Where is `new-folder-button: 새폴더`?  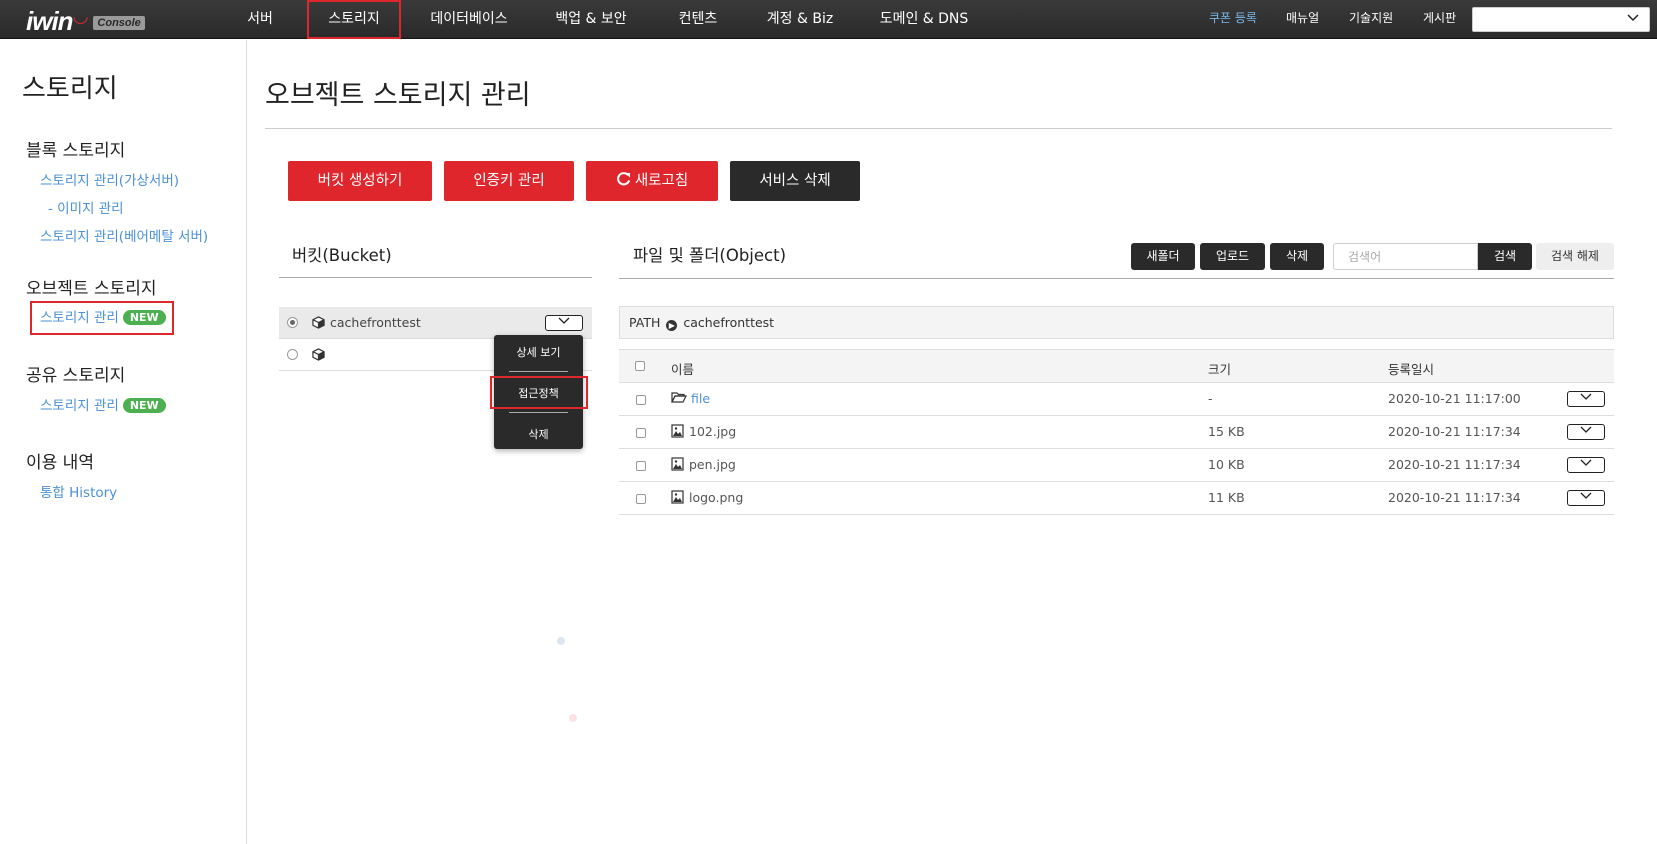
new-folder-button: 새폴더 is located at coordinates (1163, 256).